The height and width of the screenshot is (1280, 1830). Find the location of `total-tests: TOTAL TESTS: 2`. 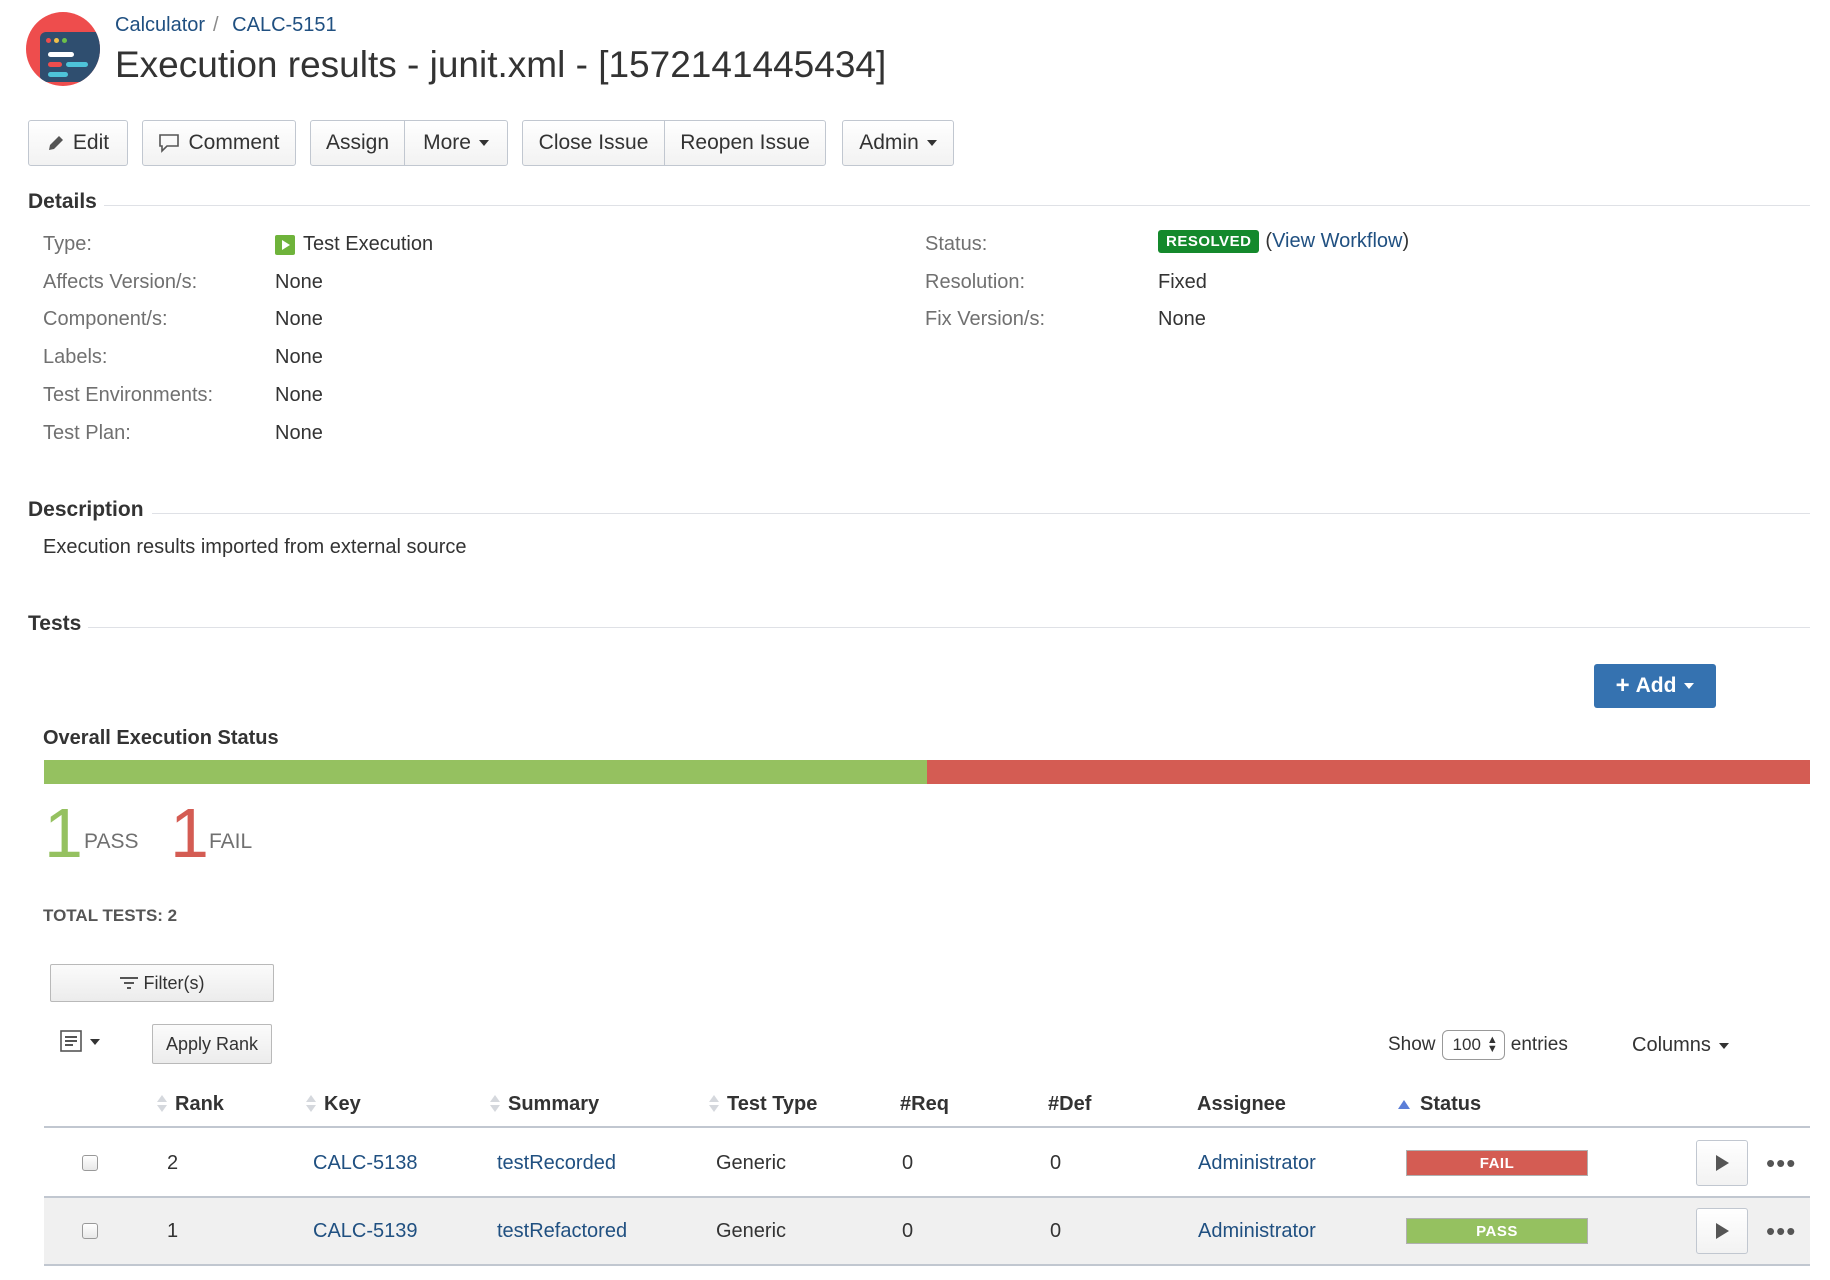

total-tests: TOTAL TESTS: 2 is located at coordinates (110, 915).